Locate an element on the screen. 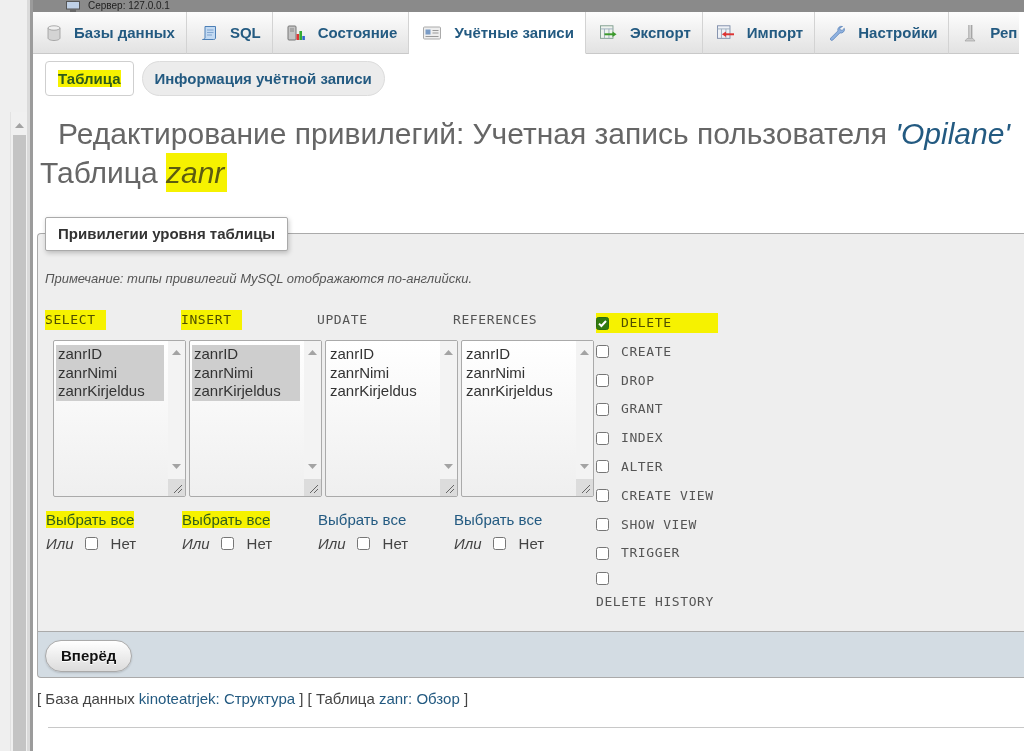  breadcrumb-link: zanr: Обзор is located at coordinates (419, 698).